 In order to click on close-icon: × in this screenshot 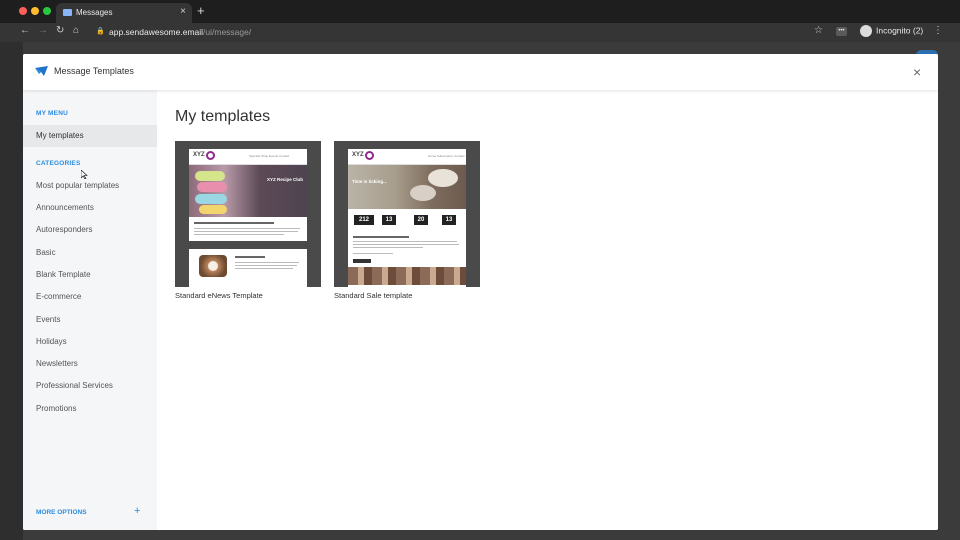, I will do `click(917, 72)`.